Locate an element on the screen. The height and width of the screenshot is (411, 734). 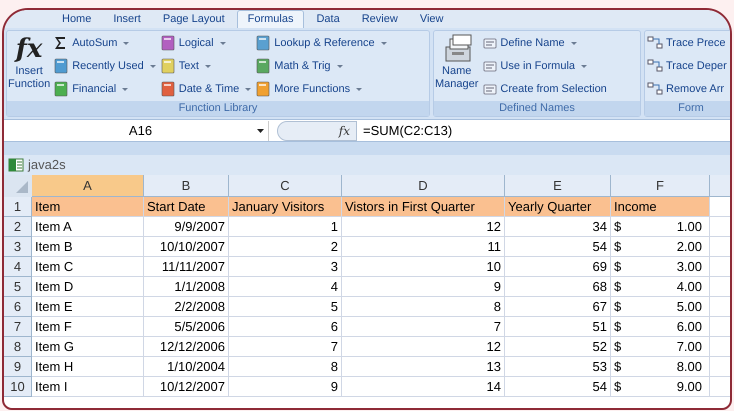
ribbon-button: Math & Trig is located at coordinates (321, 66).